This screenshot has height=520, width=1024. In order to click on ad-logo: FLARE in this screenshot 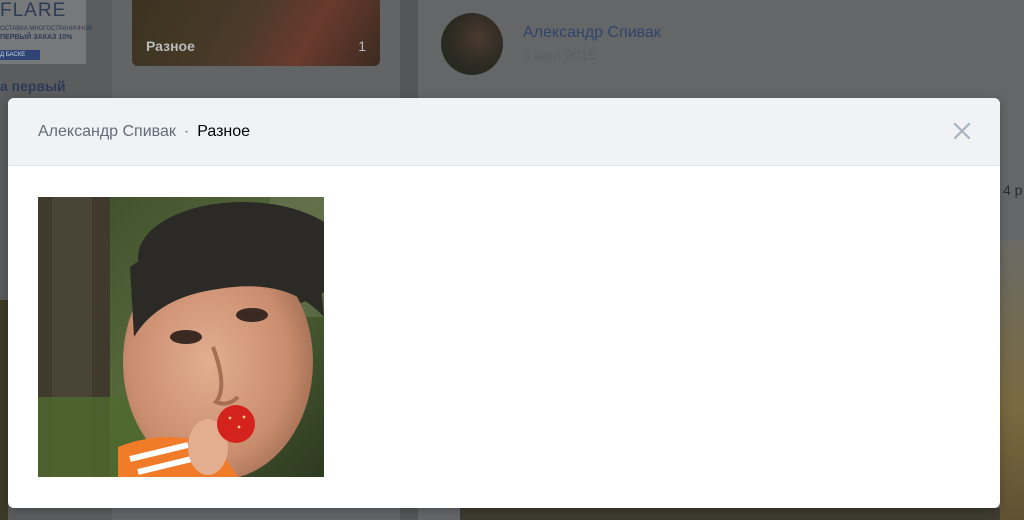, I will do `click(33, 10)`.